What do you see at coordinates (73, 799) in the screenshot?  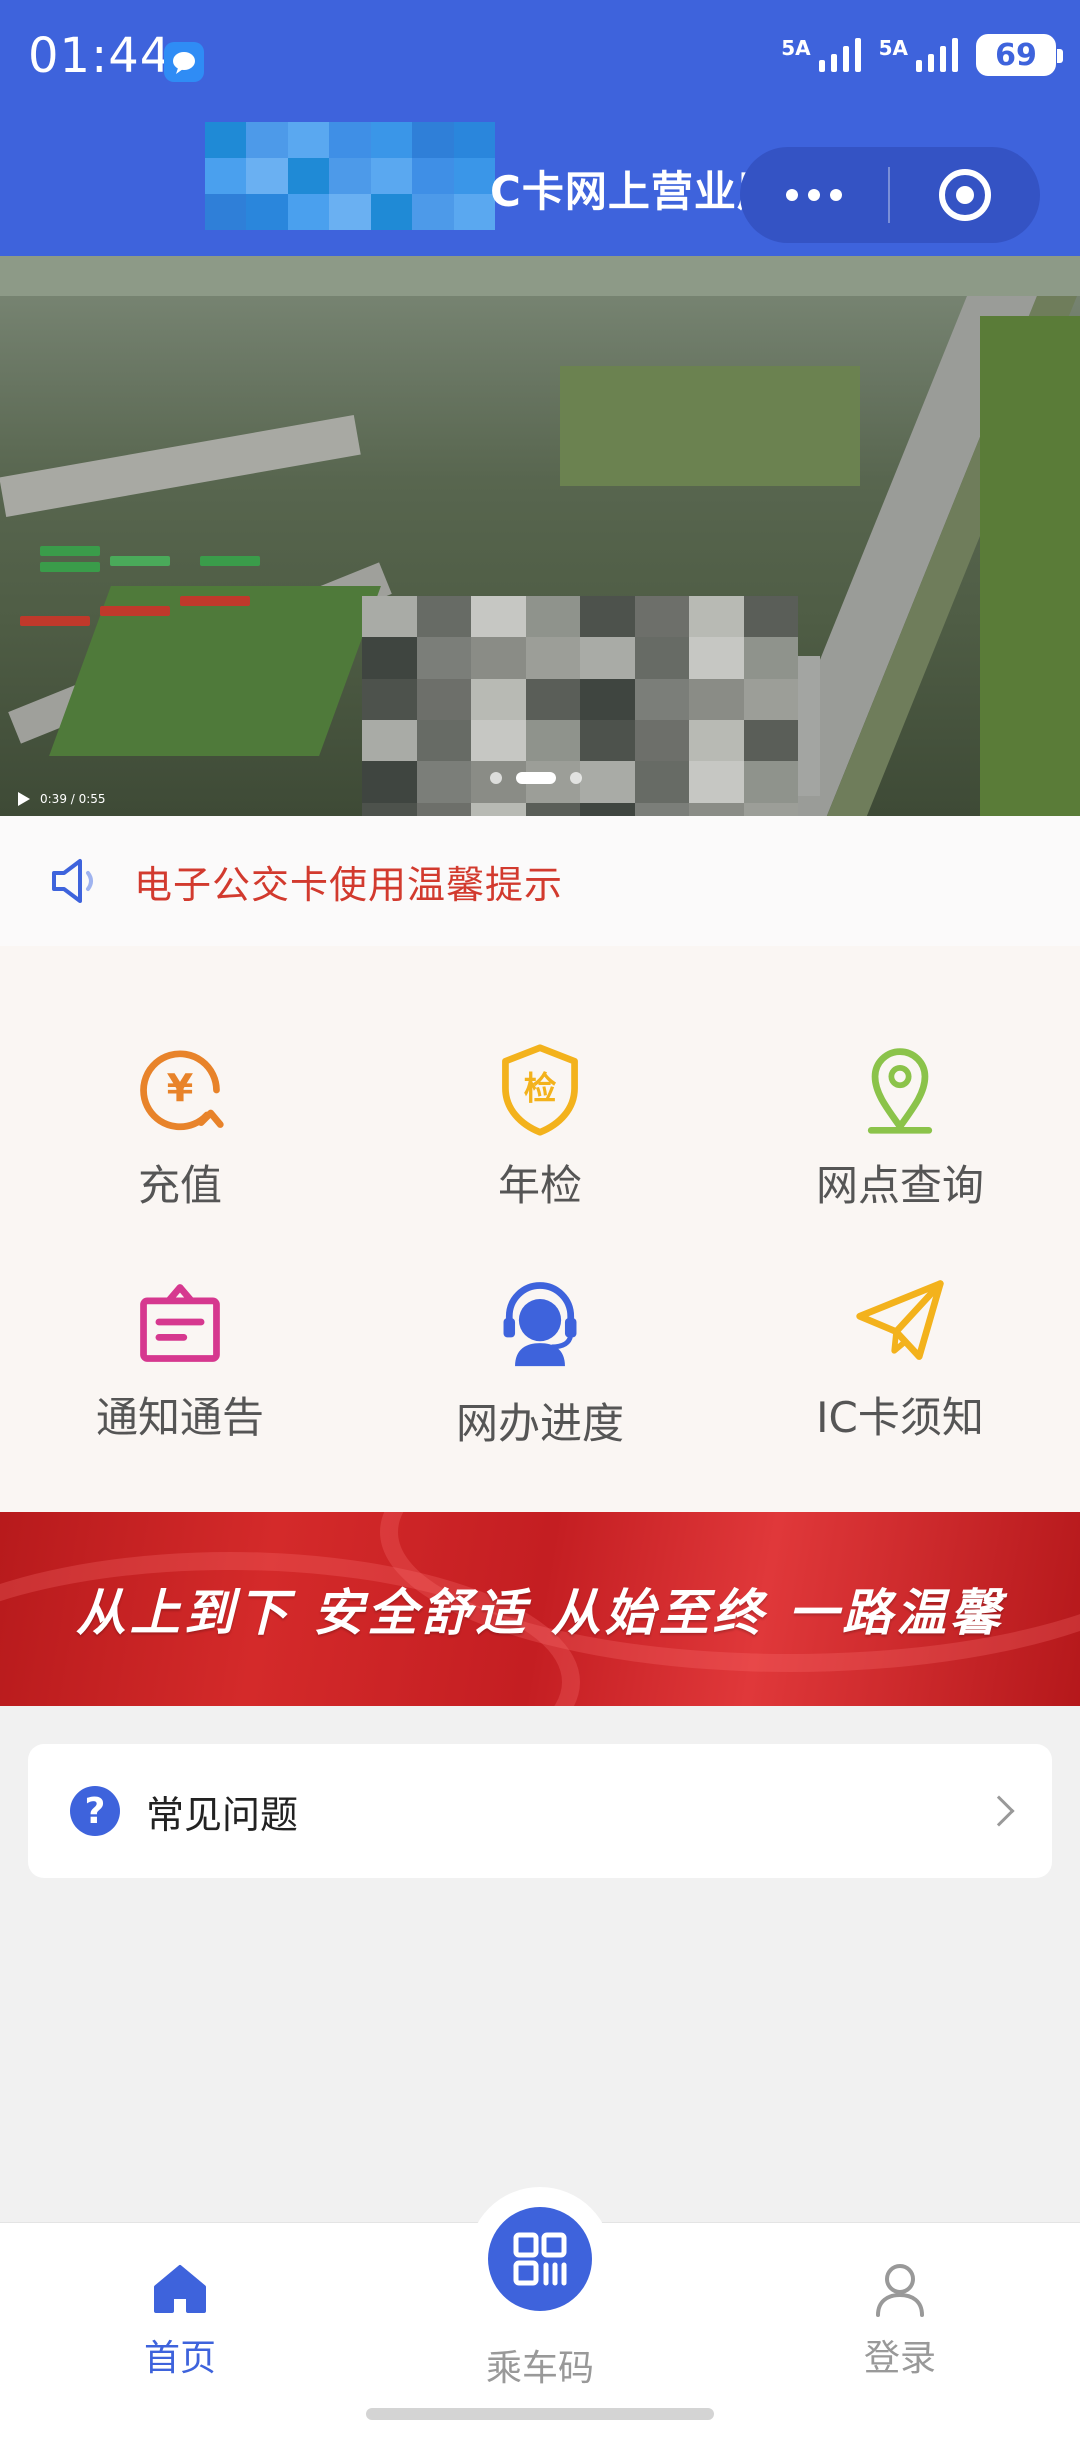 I see `video-time-label: 0:39 / 0:55` at bounding box center [73, 799].